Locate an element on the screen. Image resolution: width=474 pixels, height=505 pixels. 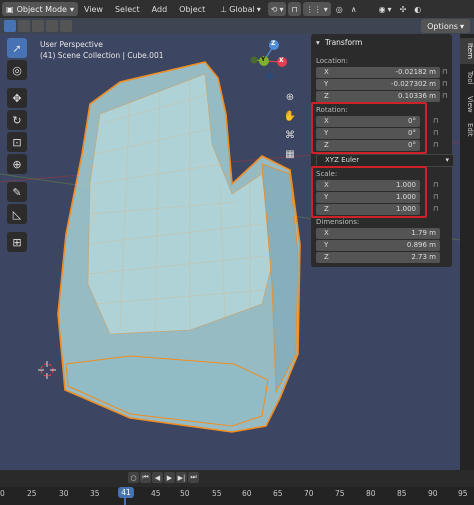
snap-target-dropdown: ⋮⋮ ▾ is located at coordinates (316, 9).